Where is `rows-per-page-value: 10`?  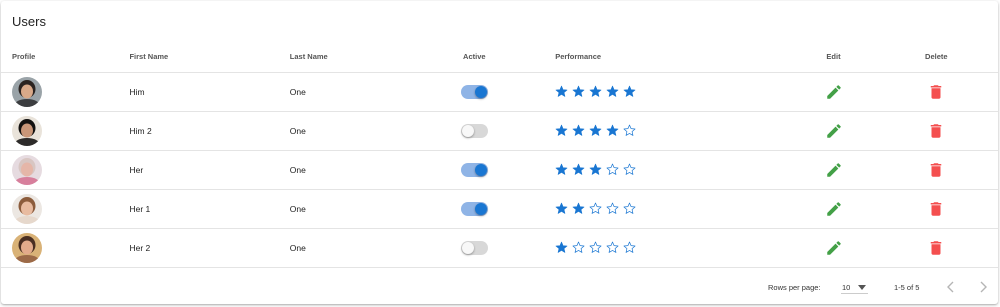
rows-per-page-value: 10 is located at coordinates (846, 287).